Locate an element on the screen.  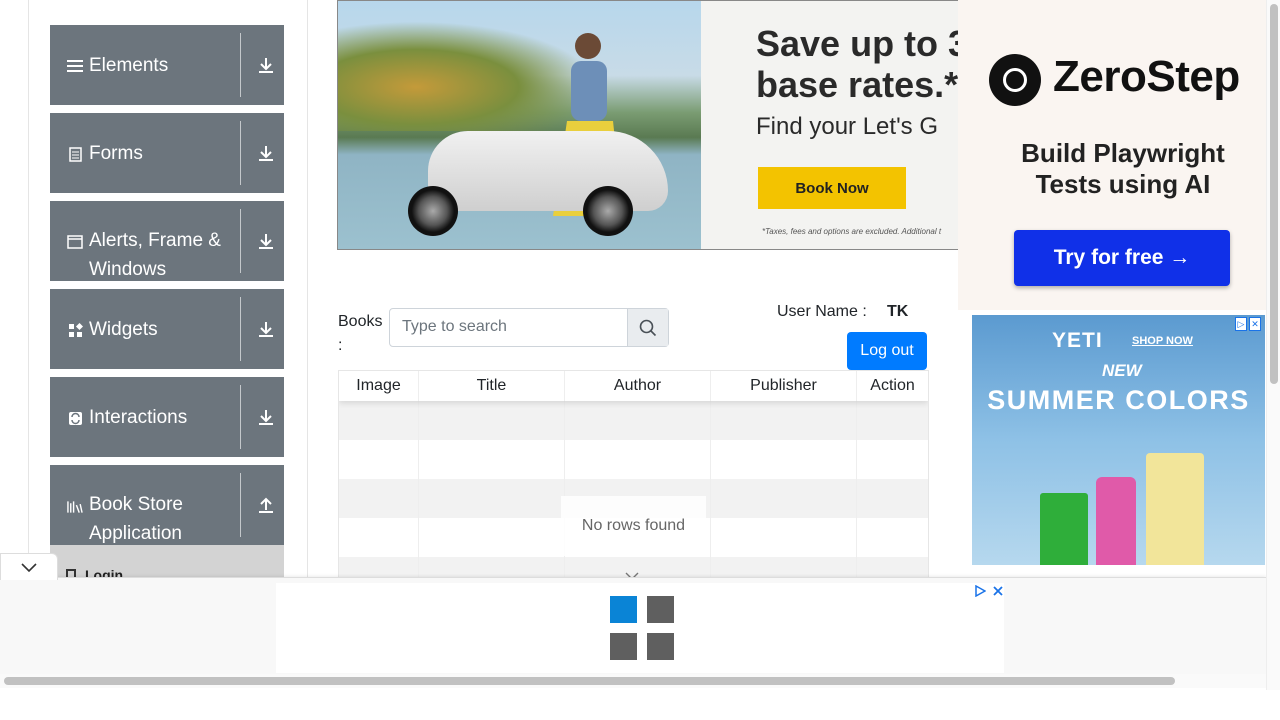
bottom-ad is located at coordinates (640, 628).